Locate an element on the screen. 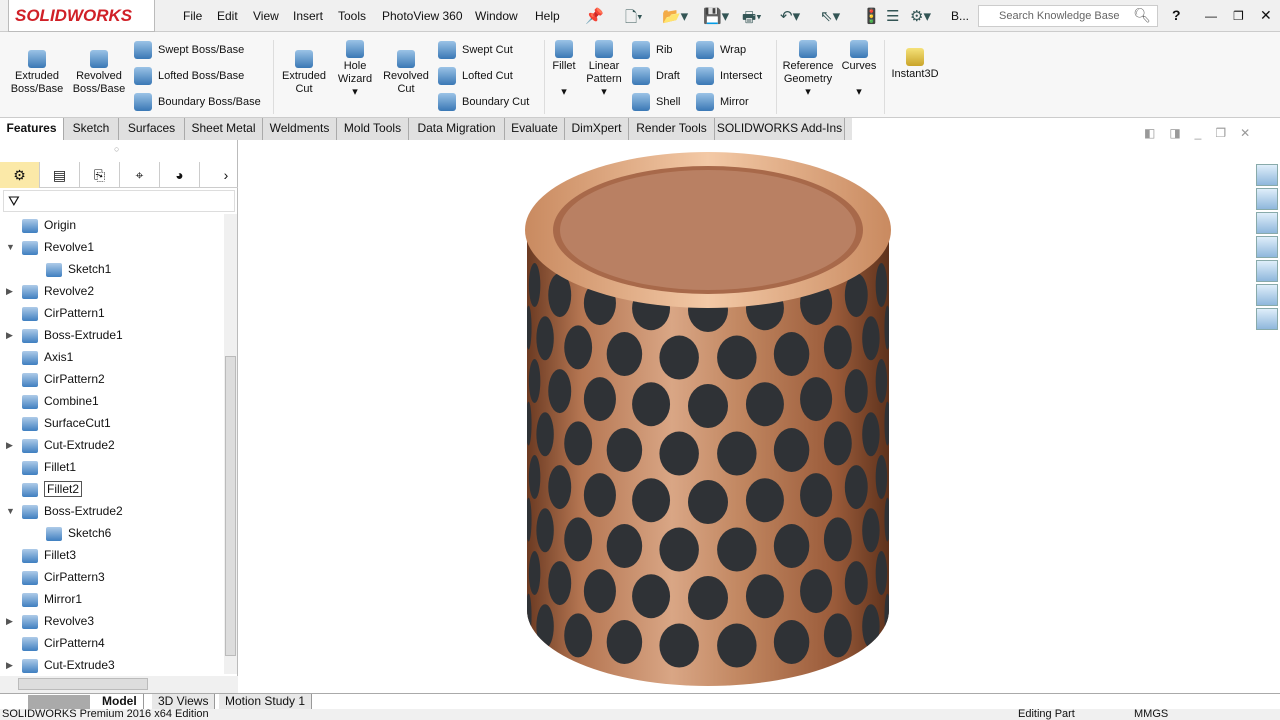 Image resolution: width=1280 pixels, height=720 pixels. pin-icon: 📌 is located at coordinates (594, 16).